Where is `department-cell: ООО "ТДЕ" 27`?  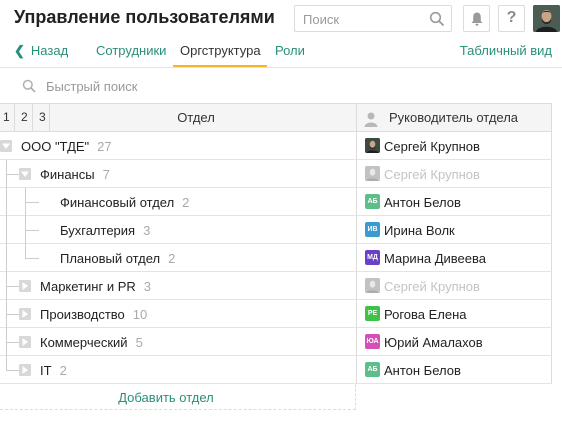 department-cell: ООО "ТДЕ" 27 is located at coordinates (178, 145).